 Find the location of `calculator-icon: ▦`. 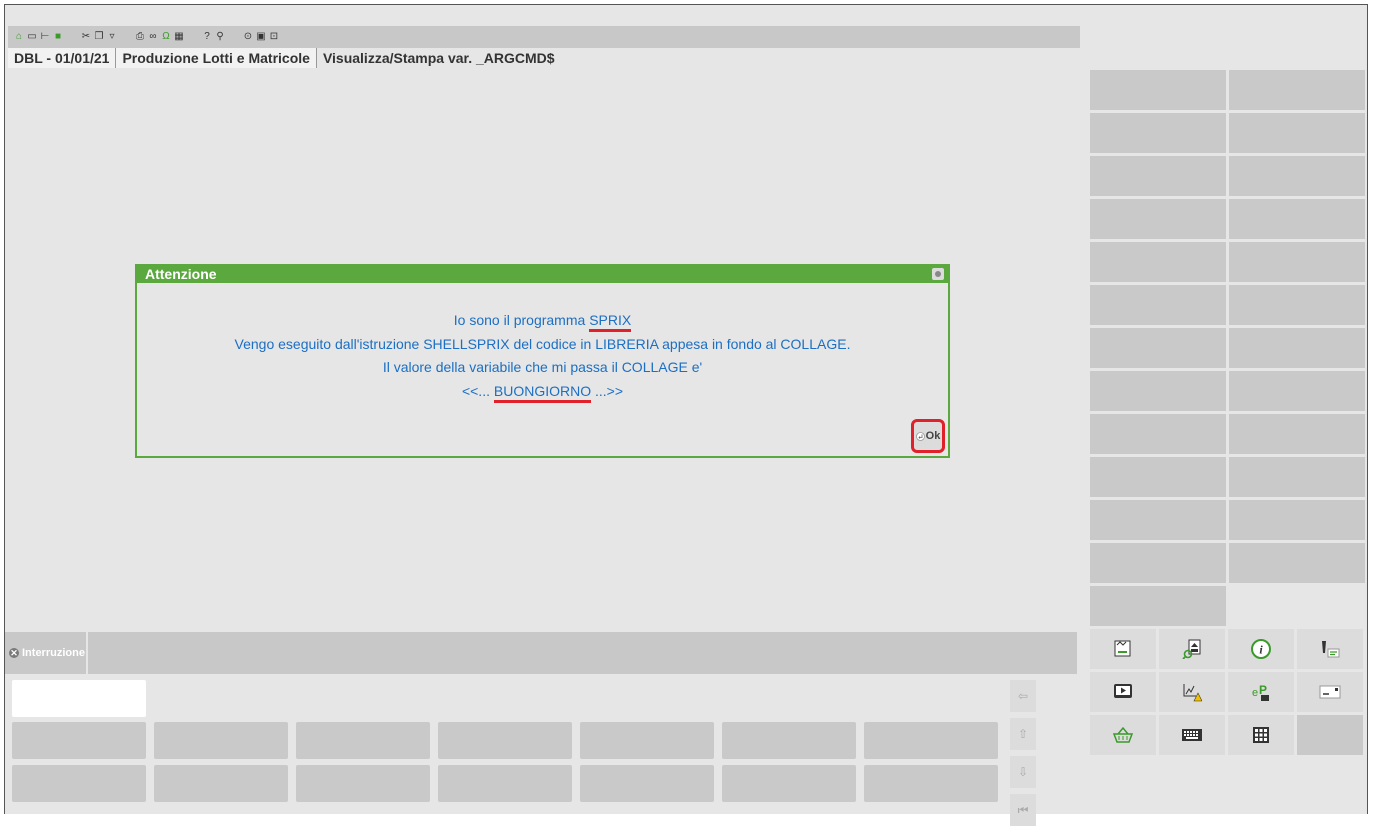

calculator-icon: ▦ is located at coordinates (179, 37).